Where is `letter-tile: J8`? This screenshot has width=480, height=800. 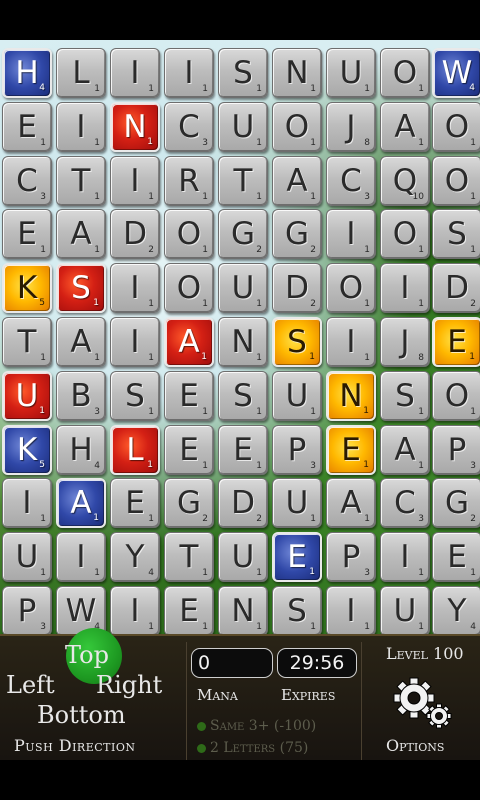 letter-tile: J8 is located at coordinates (405, 342).